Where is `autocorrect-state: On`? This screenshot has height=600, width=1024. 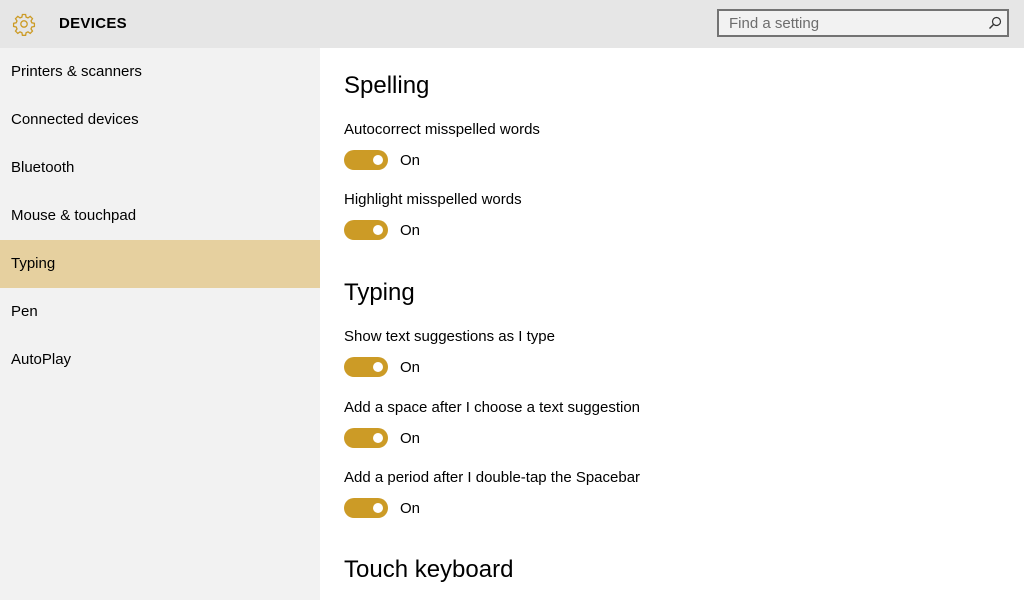
autocorrect-state: On is located at coordinates (410, 160).